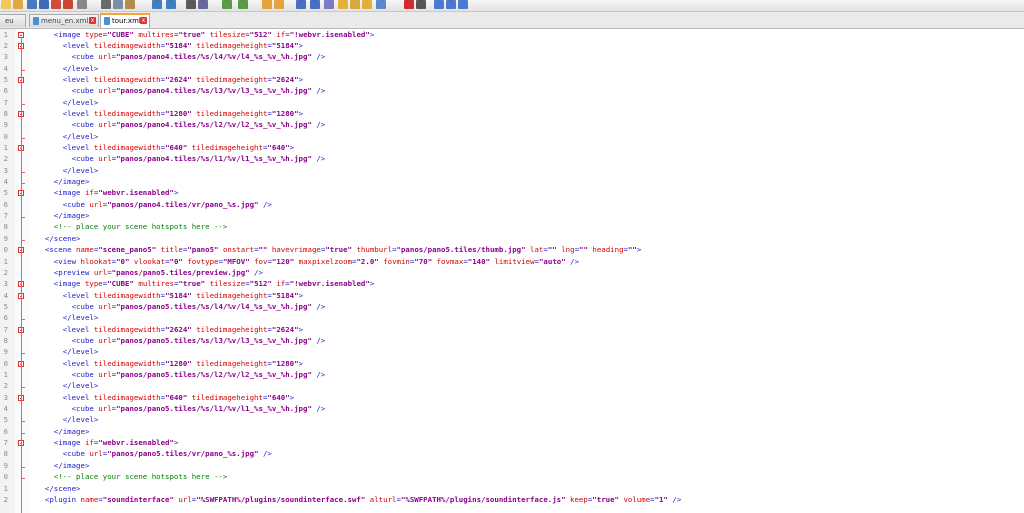 This screenshot has width=1024, height=513. I want to click on record-macro-icon, so click(409, 4).